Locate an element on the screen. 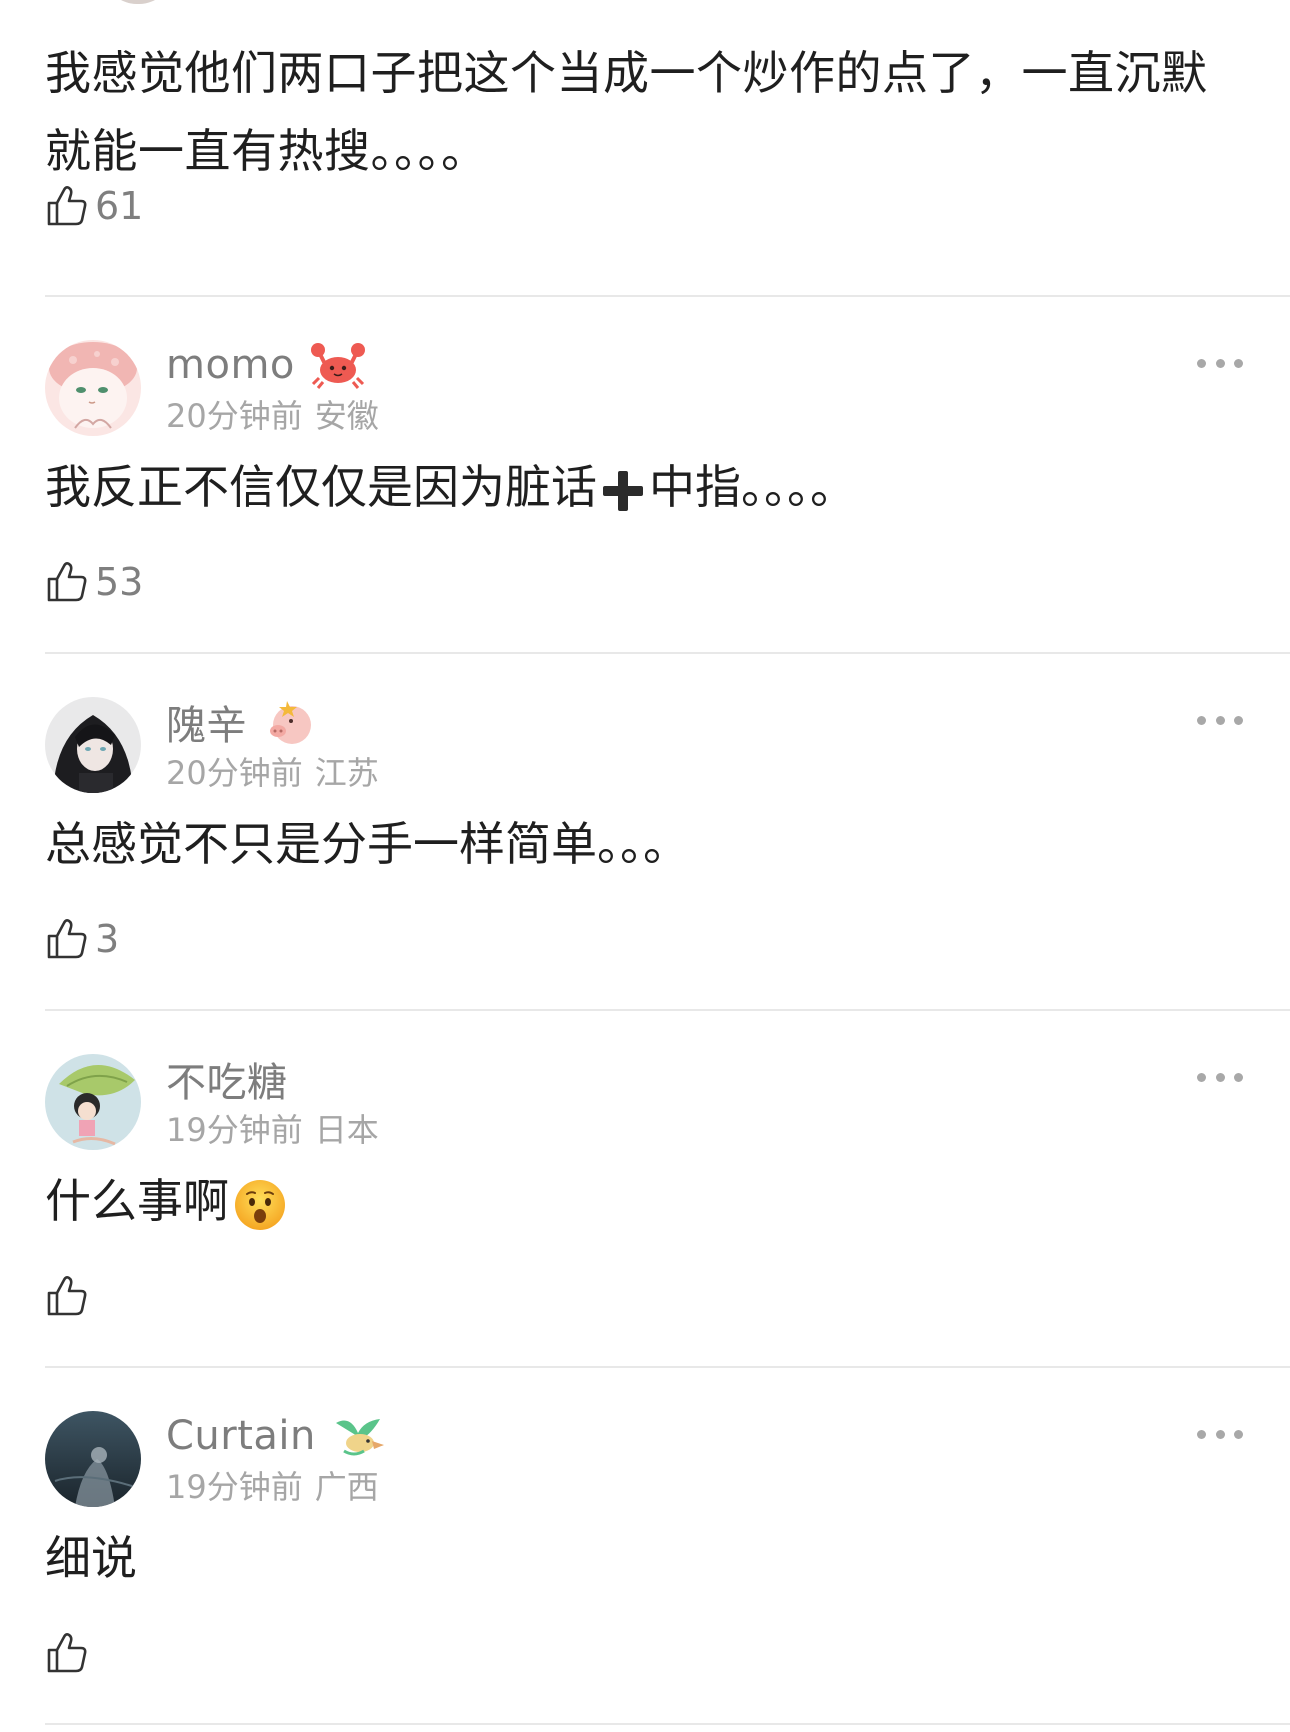 This screenshot has height=1732, width=1290. comment-meta: 19分钟前 广西 is located at coordinates (272, 1487).